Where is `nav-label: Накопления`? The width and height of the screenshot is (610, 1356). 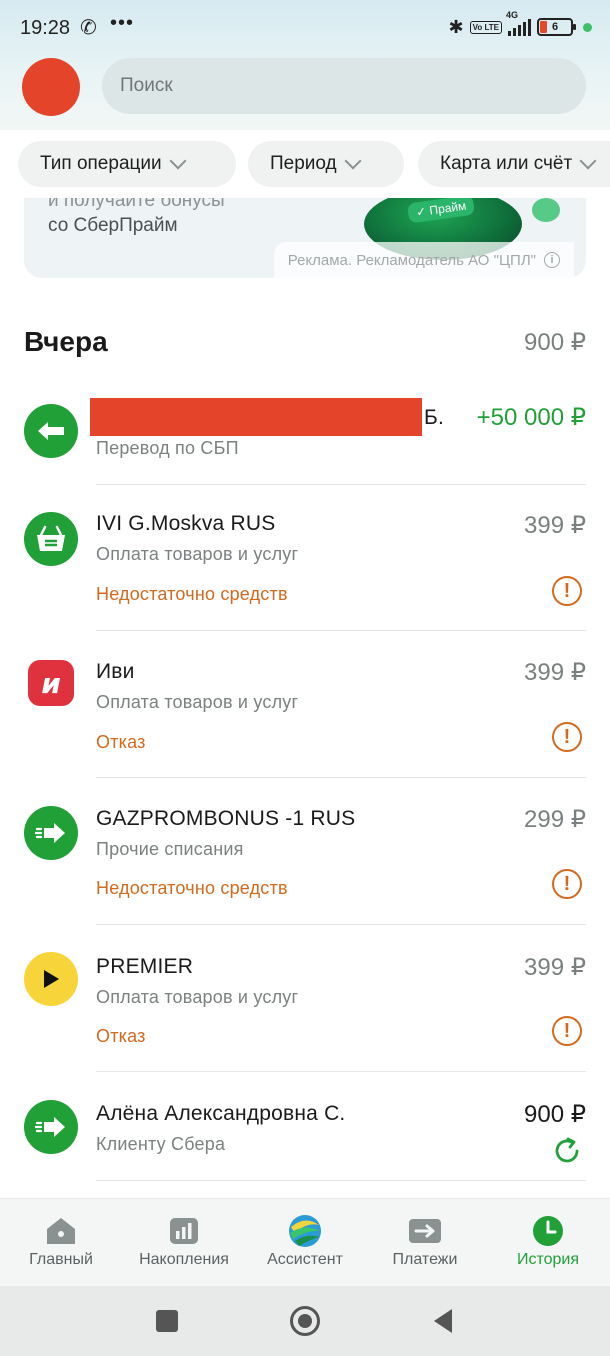 nav-label: Накопления is located at coordinates (184, 1259).